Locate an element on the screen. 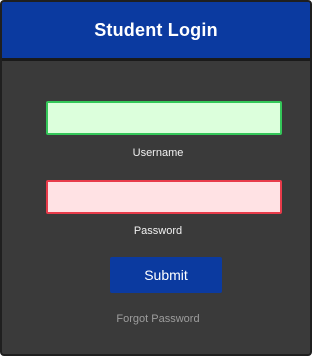  submit-button: Submit is located at coordinates (166, 275).